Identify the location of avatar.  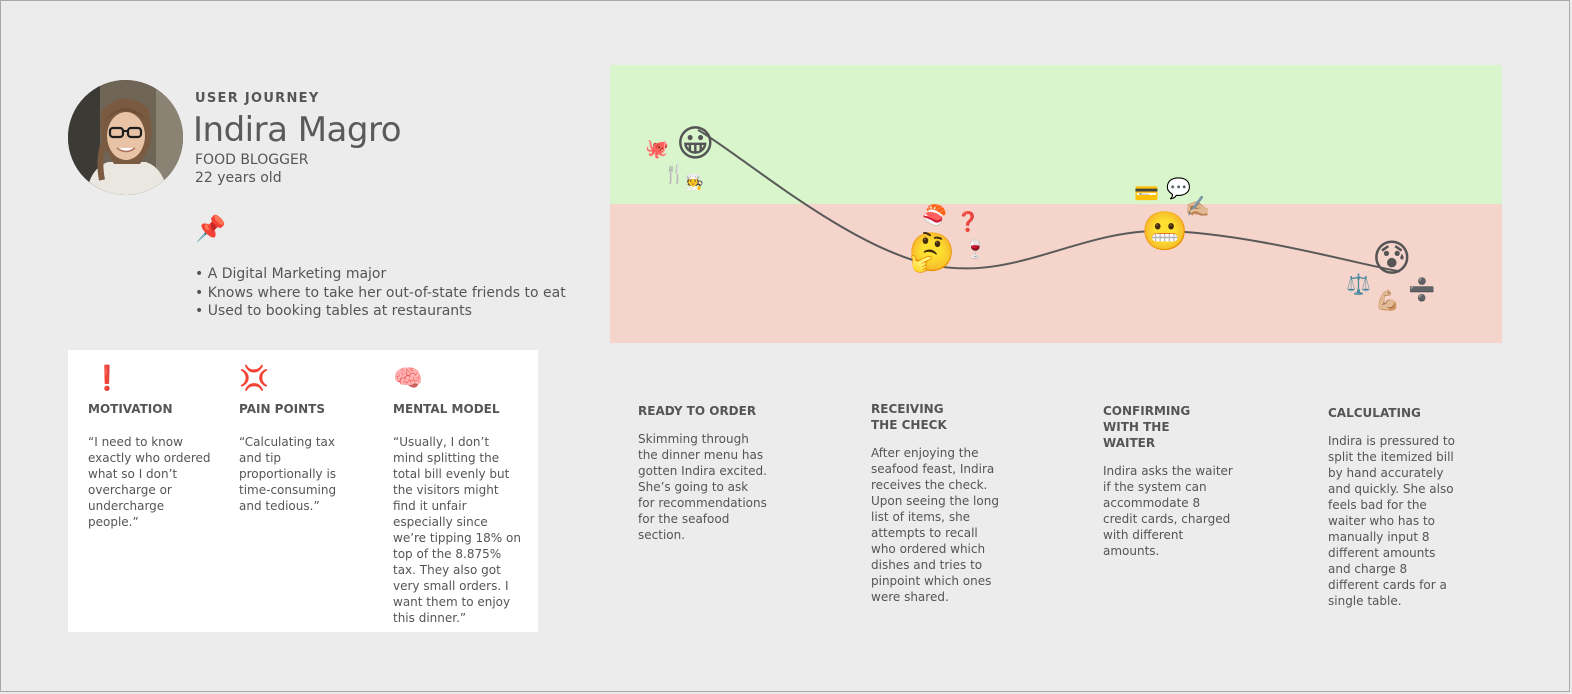
(125, 137).